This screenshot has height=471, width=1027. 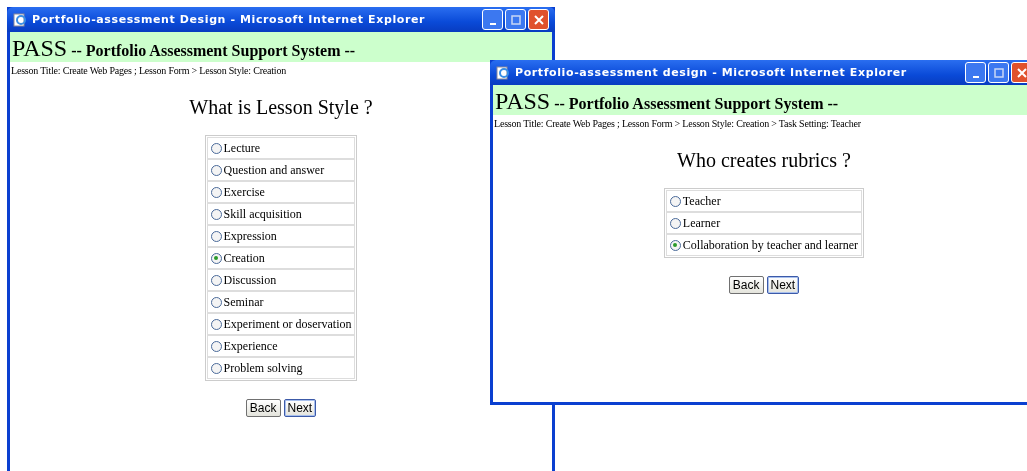 I want to click on option-label: Experience, so click(x=250, y=346).